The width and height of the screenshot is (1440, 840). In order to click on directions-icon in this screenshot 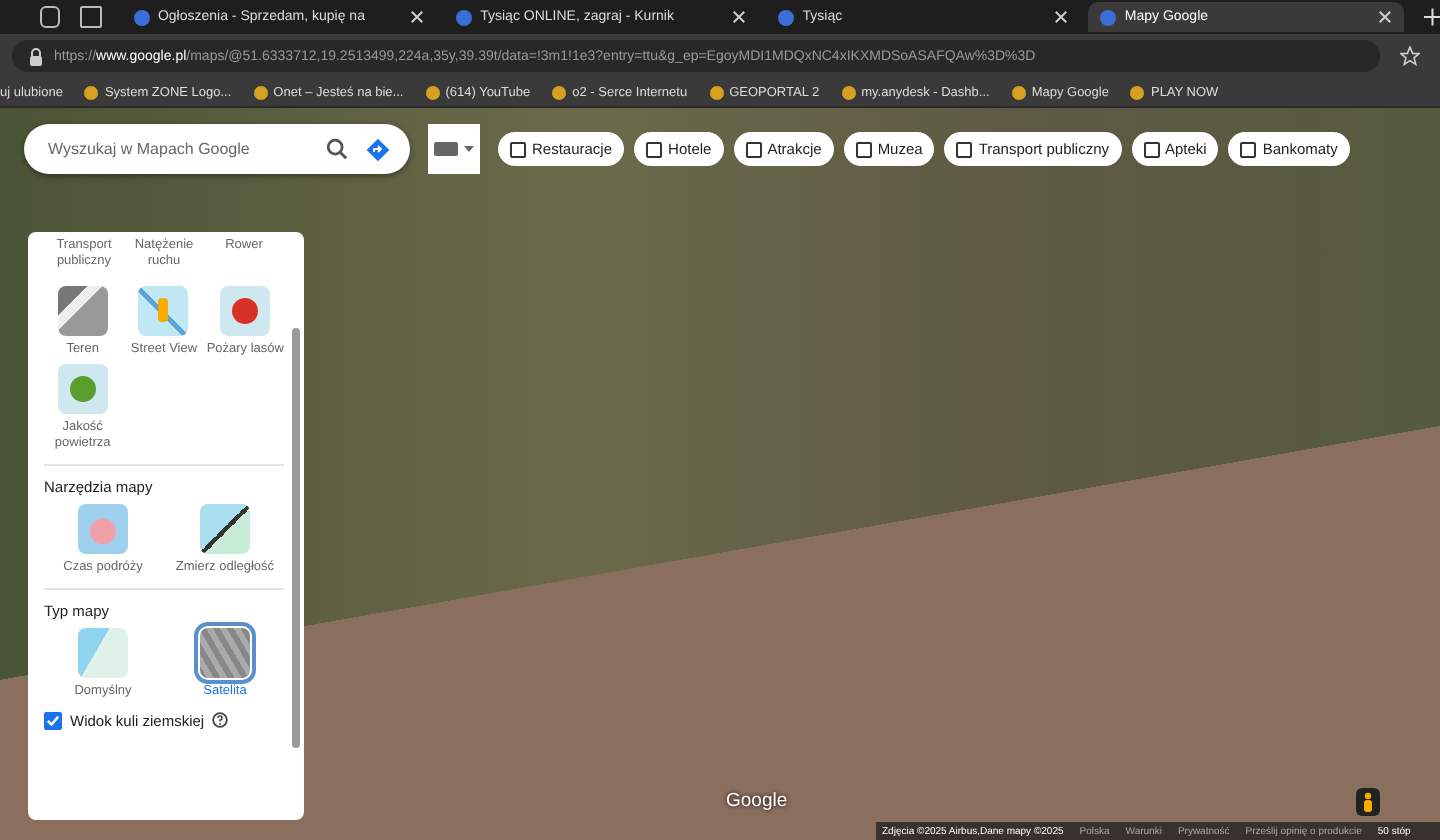, I will do `click(378, 149)`.